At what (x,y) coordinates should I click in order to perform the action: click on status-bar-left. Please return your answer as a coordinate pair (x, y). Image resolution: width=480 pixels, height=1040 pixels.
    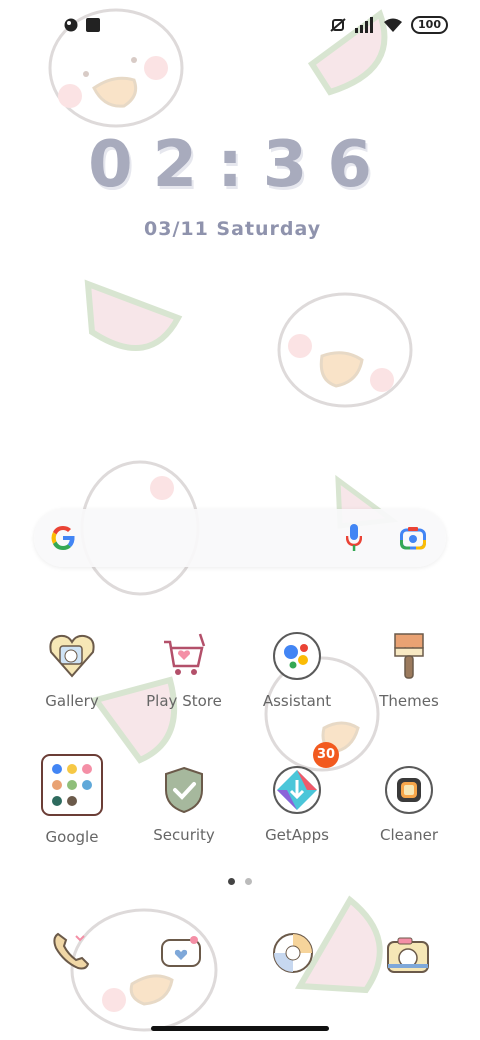
    Looking at the image, I should click on (82, 25).